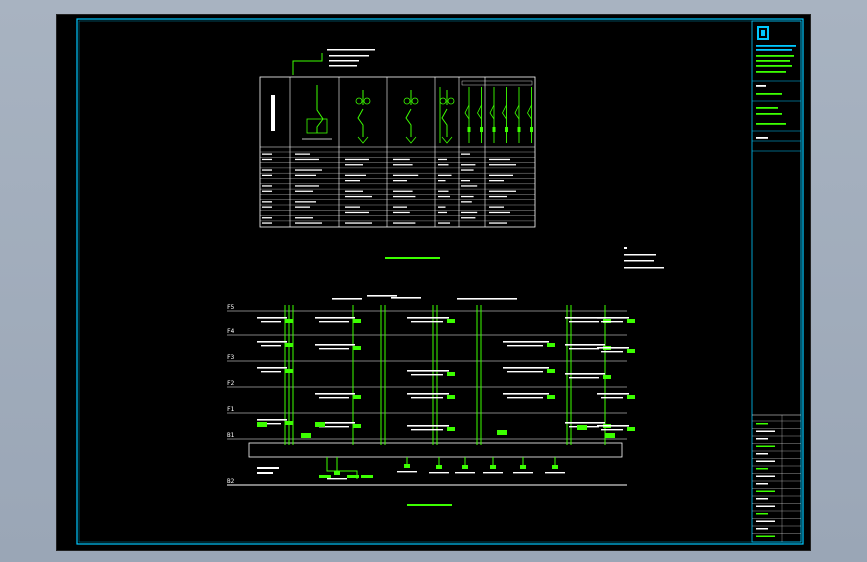 The image size is (867, 562). What do you see at coordinates (776, 281) in the screenshot?
I see `title-block` at bounding box center [776, 281].